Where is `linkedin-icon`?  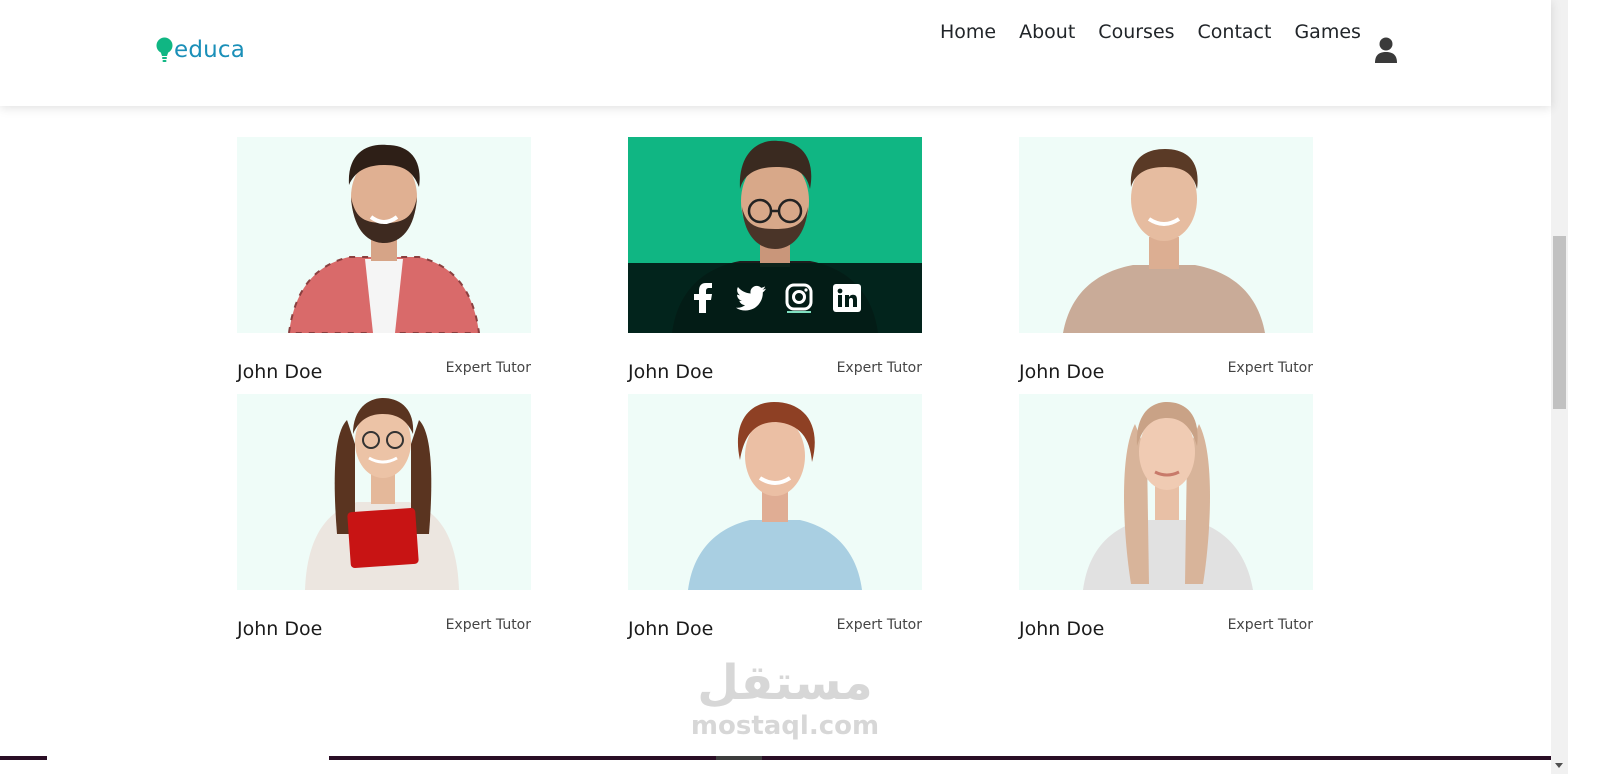
linkedin-icon is located at coordinates (847, 298).